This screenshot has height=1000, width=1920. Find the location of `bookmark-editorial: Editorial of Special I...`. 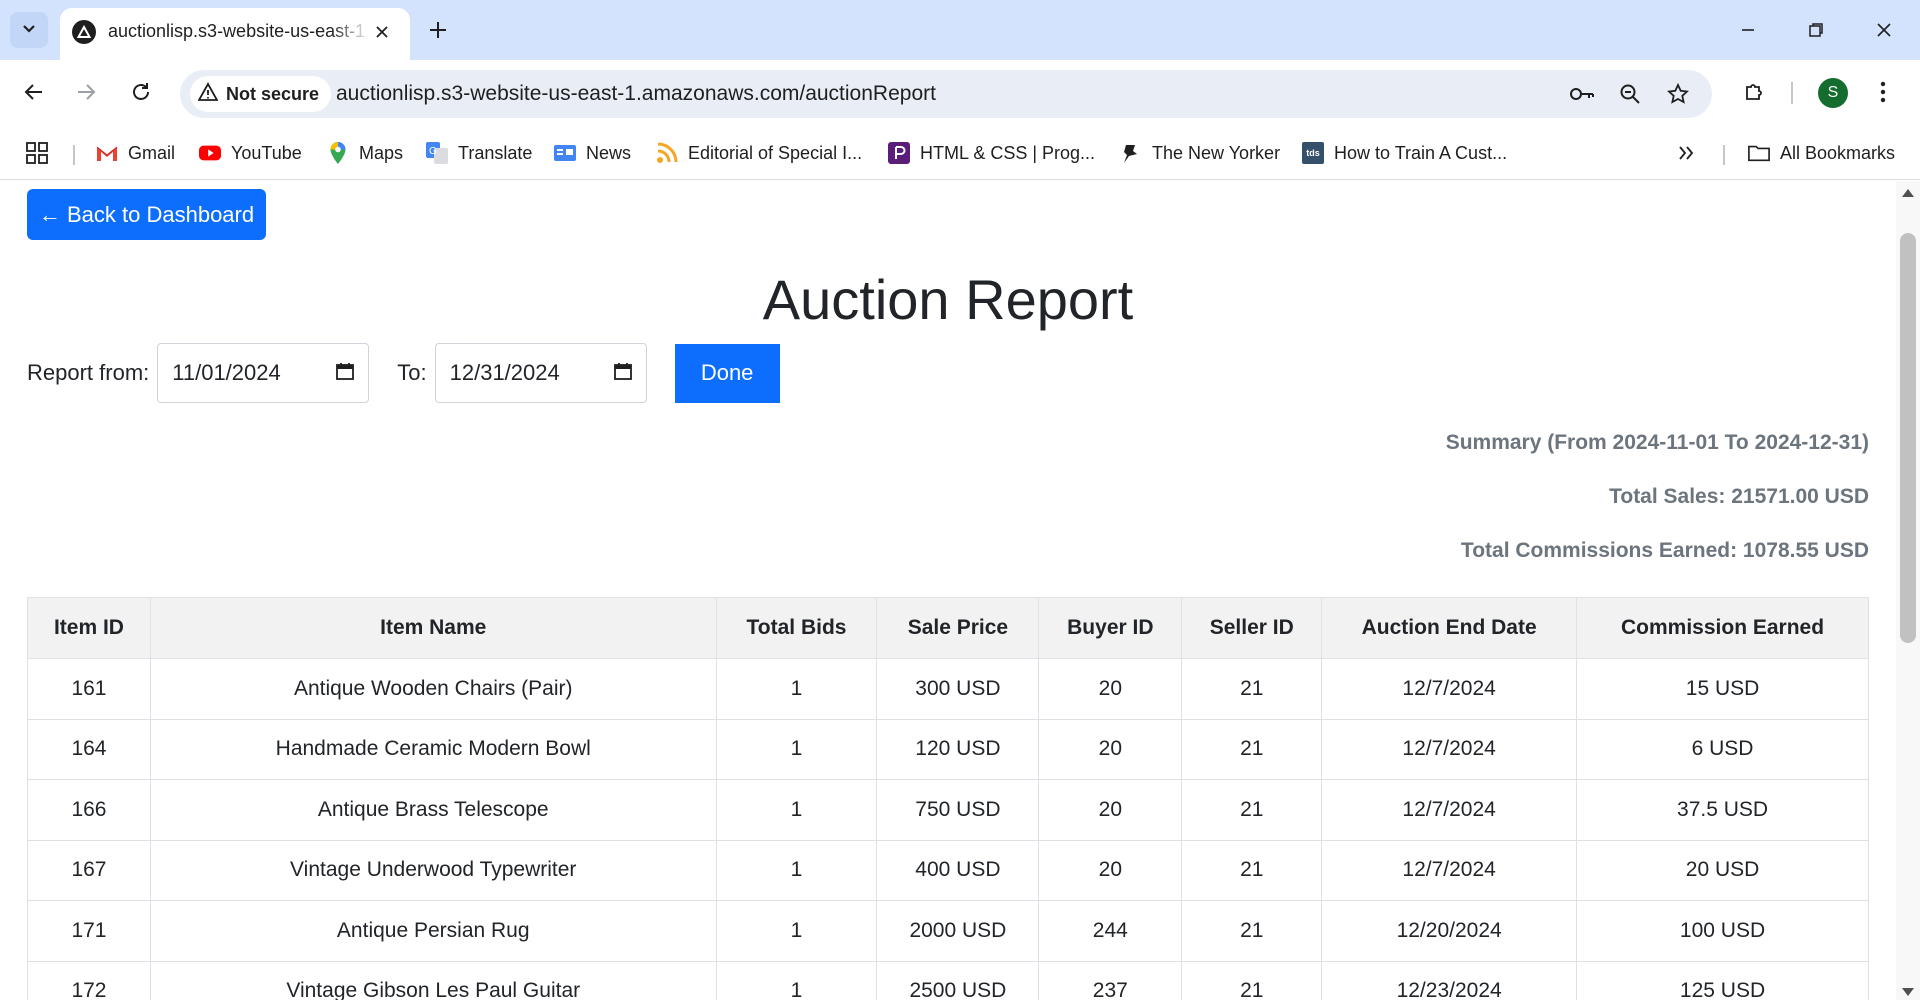

bookmark-editorial: Editorial of Special I... is located at coordinates (759, 153).